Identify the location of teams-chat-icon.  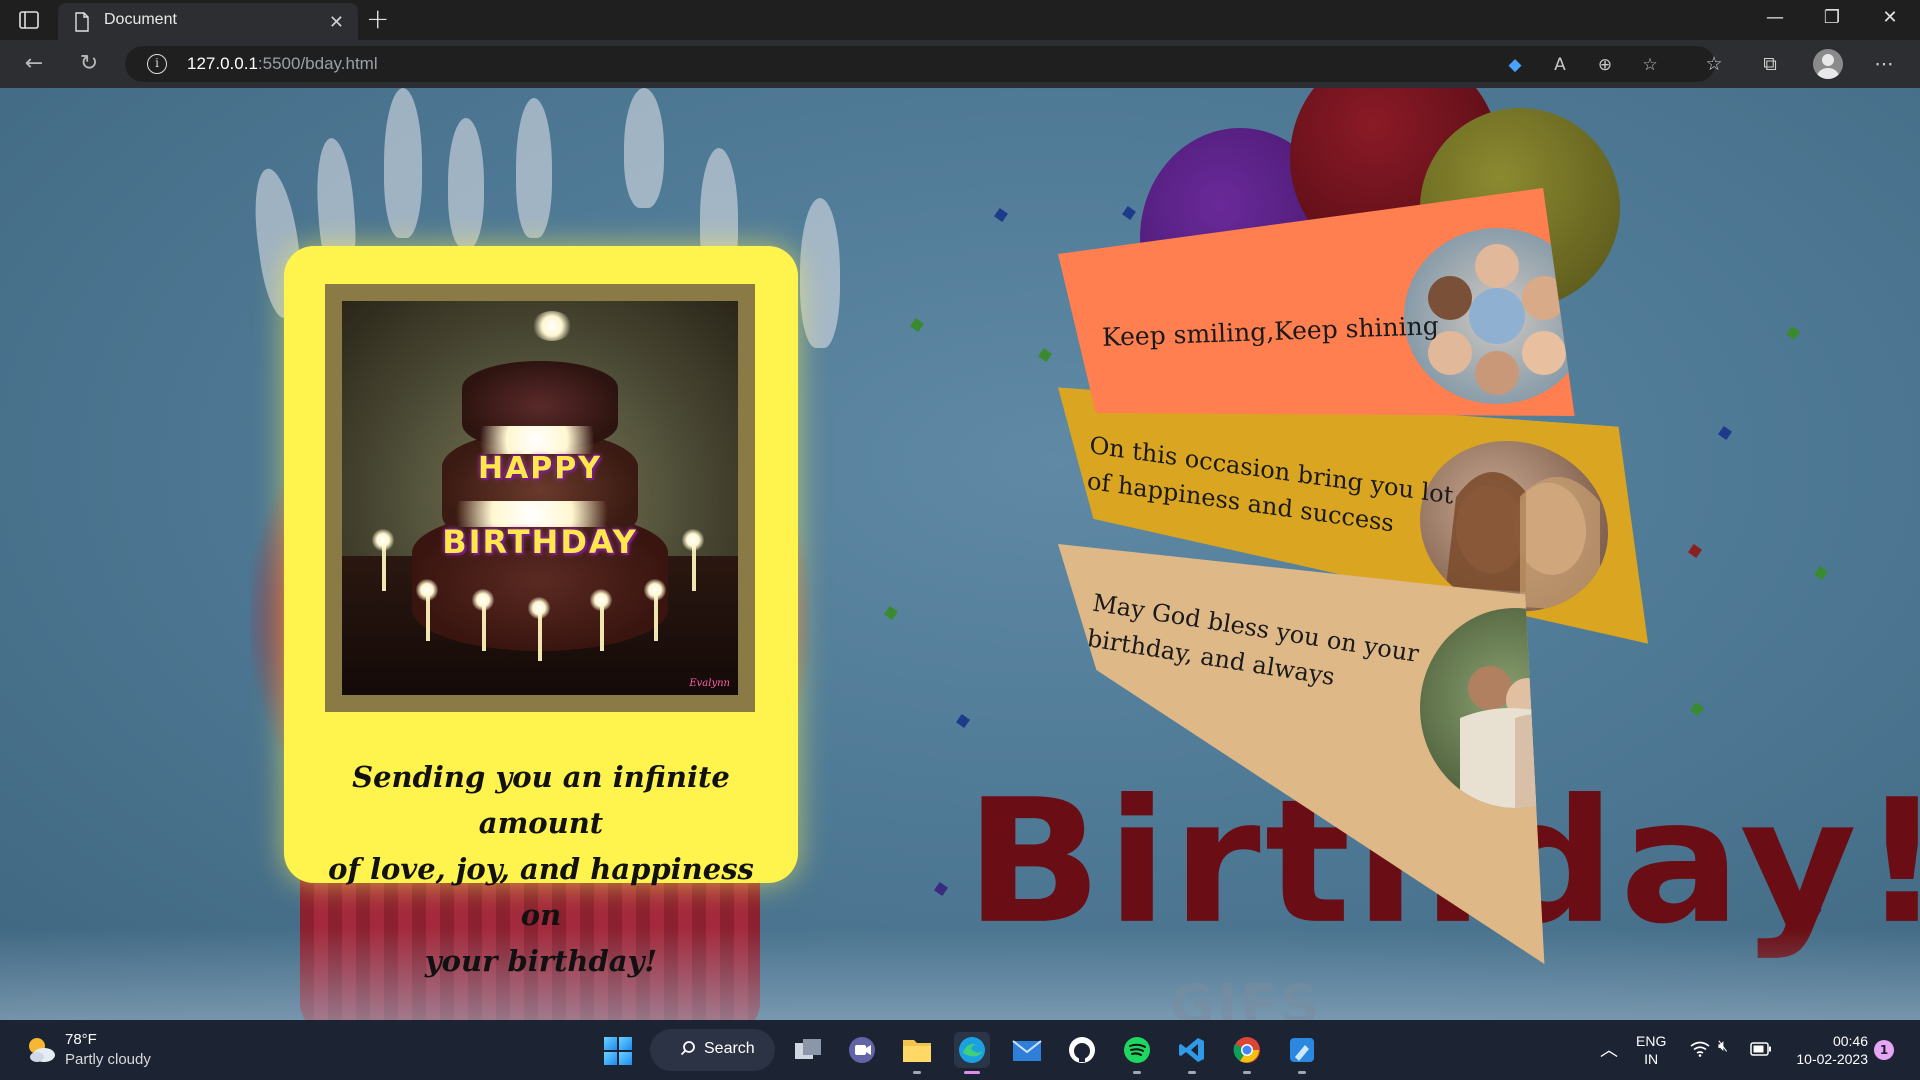
(862, 1050).